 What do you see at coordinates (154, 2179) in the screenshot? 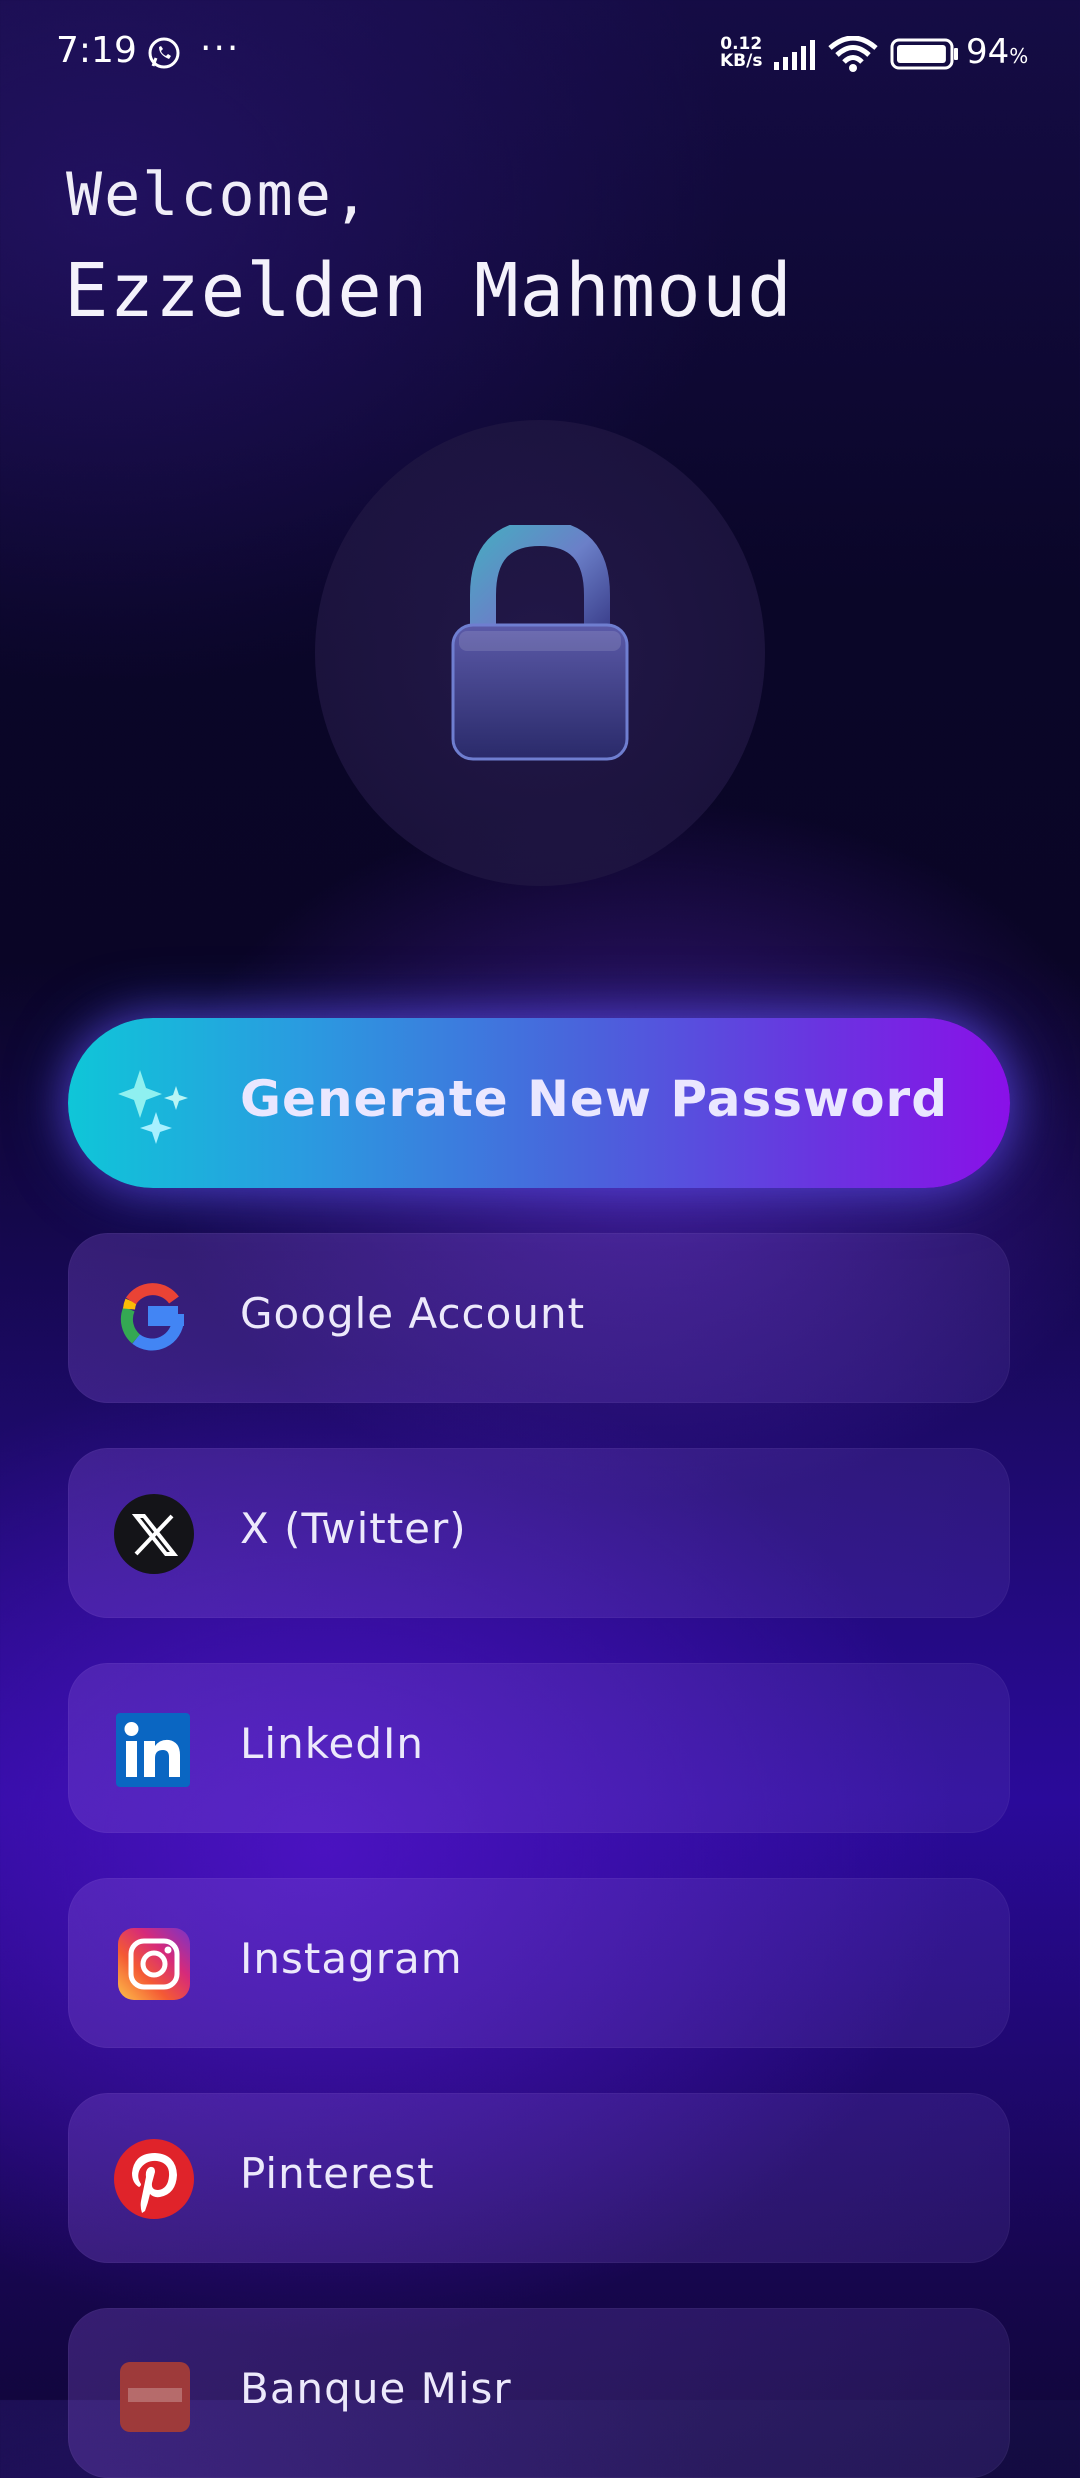
I see `pinterest-icon` at bounding box center [154, 2179].